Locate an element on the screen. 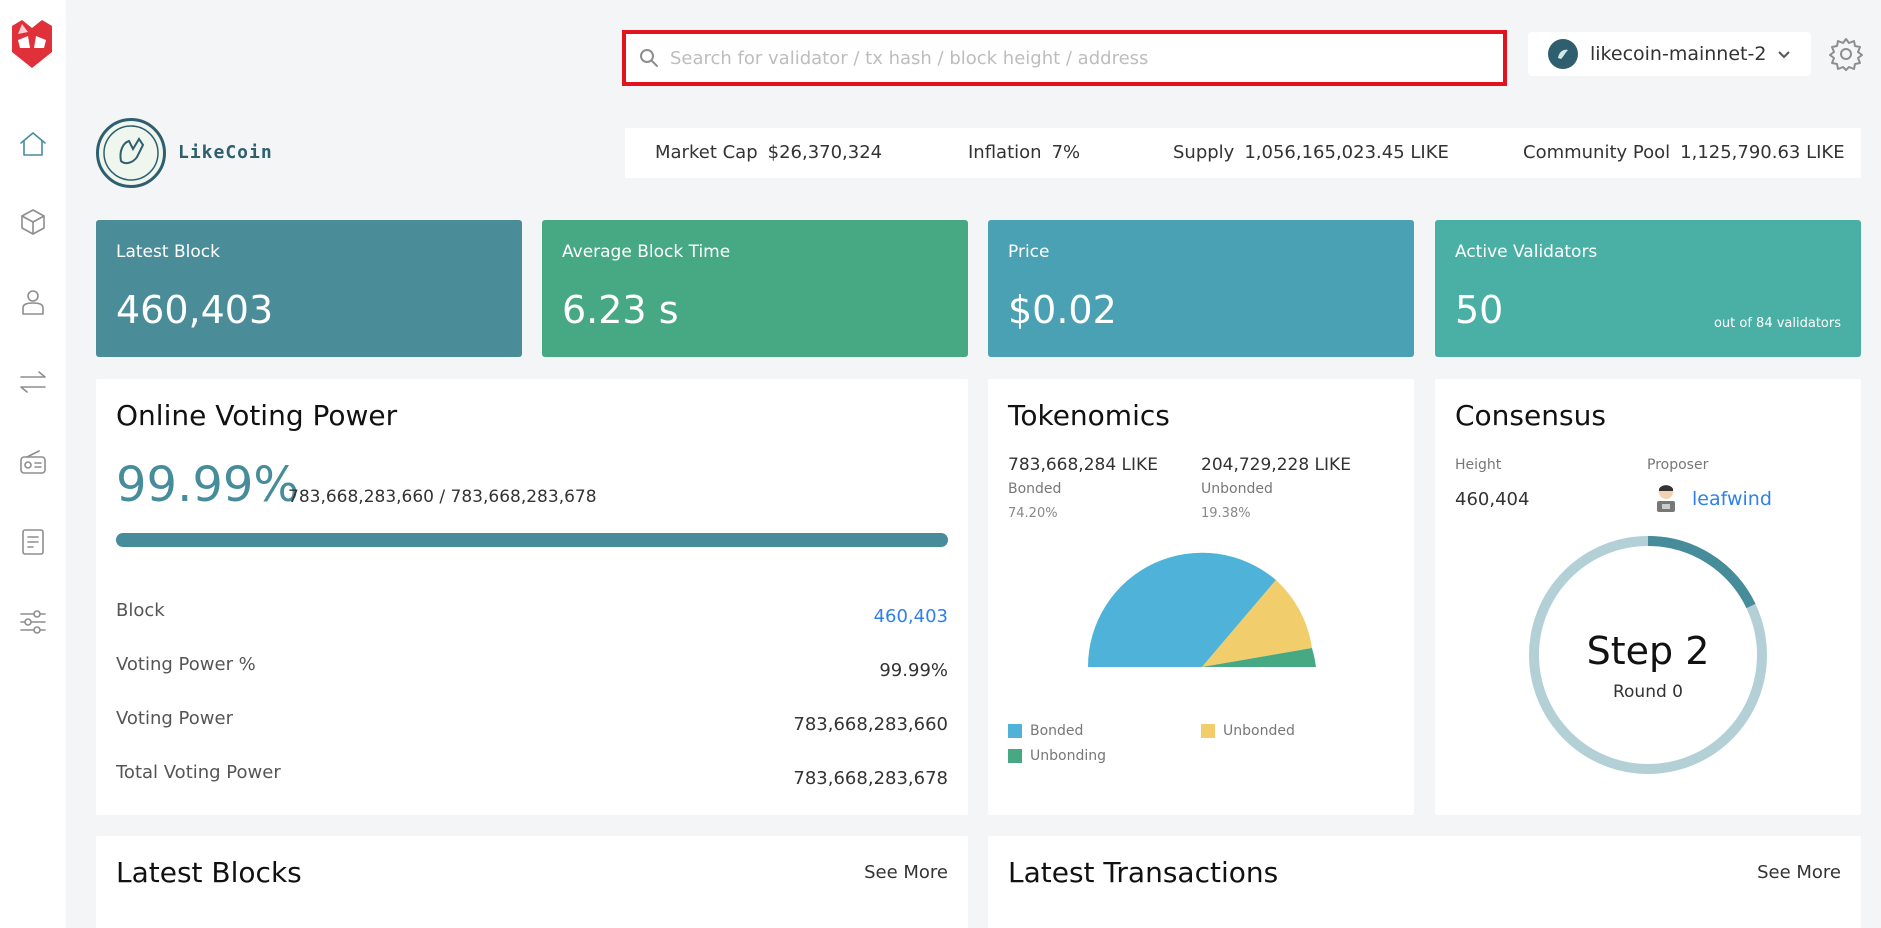 Image resolution: width=1881 pixels, height=928 pixels. legend-unbonded: Unbonded is located at coordinates (1248, 731).